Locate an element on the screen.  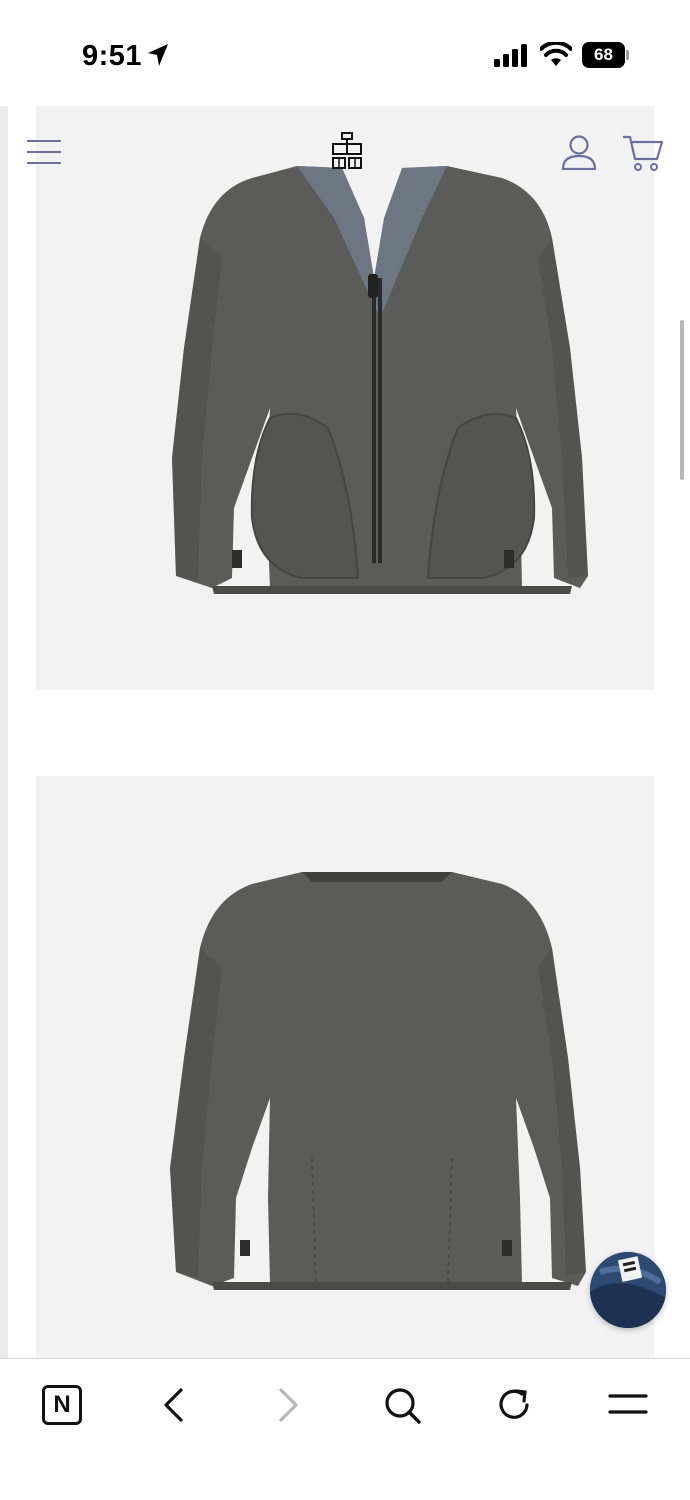
battery-icon: 68 is located at coordinates (606, 55).